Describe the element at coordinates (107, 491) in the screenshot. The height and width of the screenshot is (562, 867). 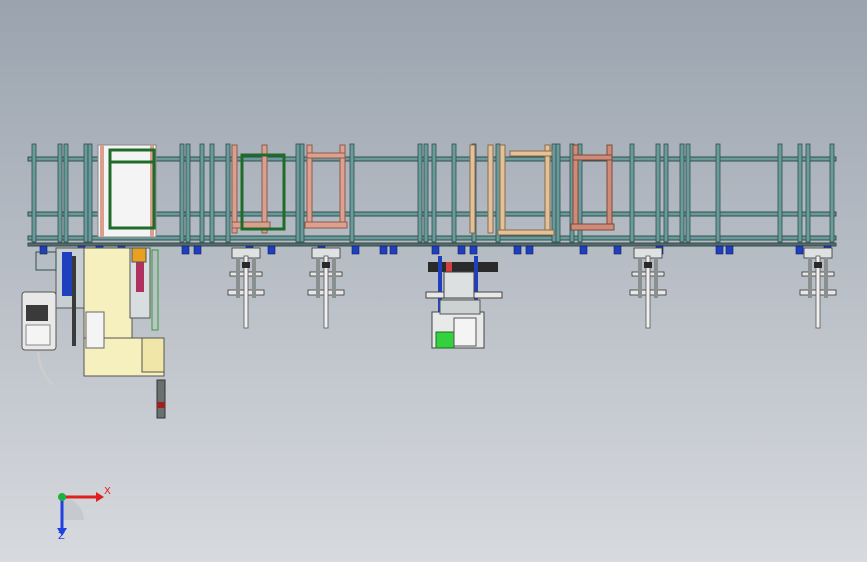
I see `x-axis-label: X` at that location.